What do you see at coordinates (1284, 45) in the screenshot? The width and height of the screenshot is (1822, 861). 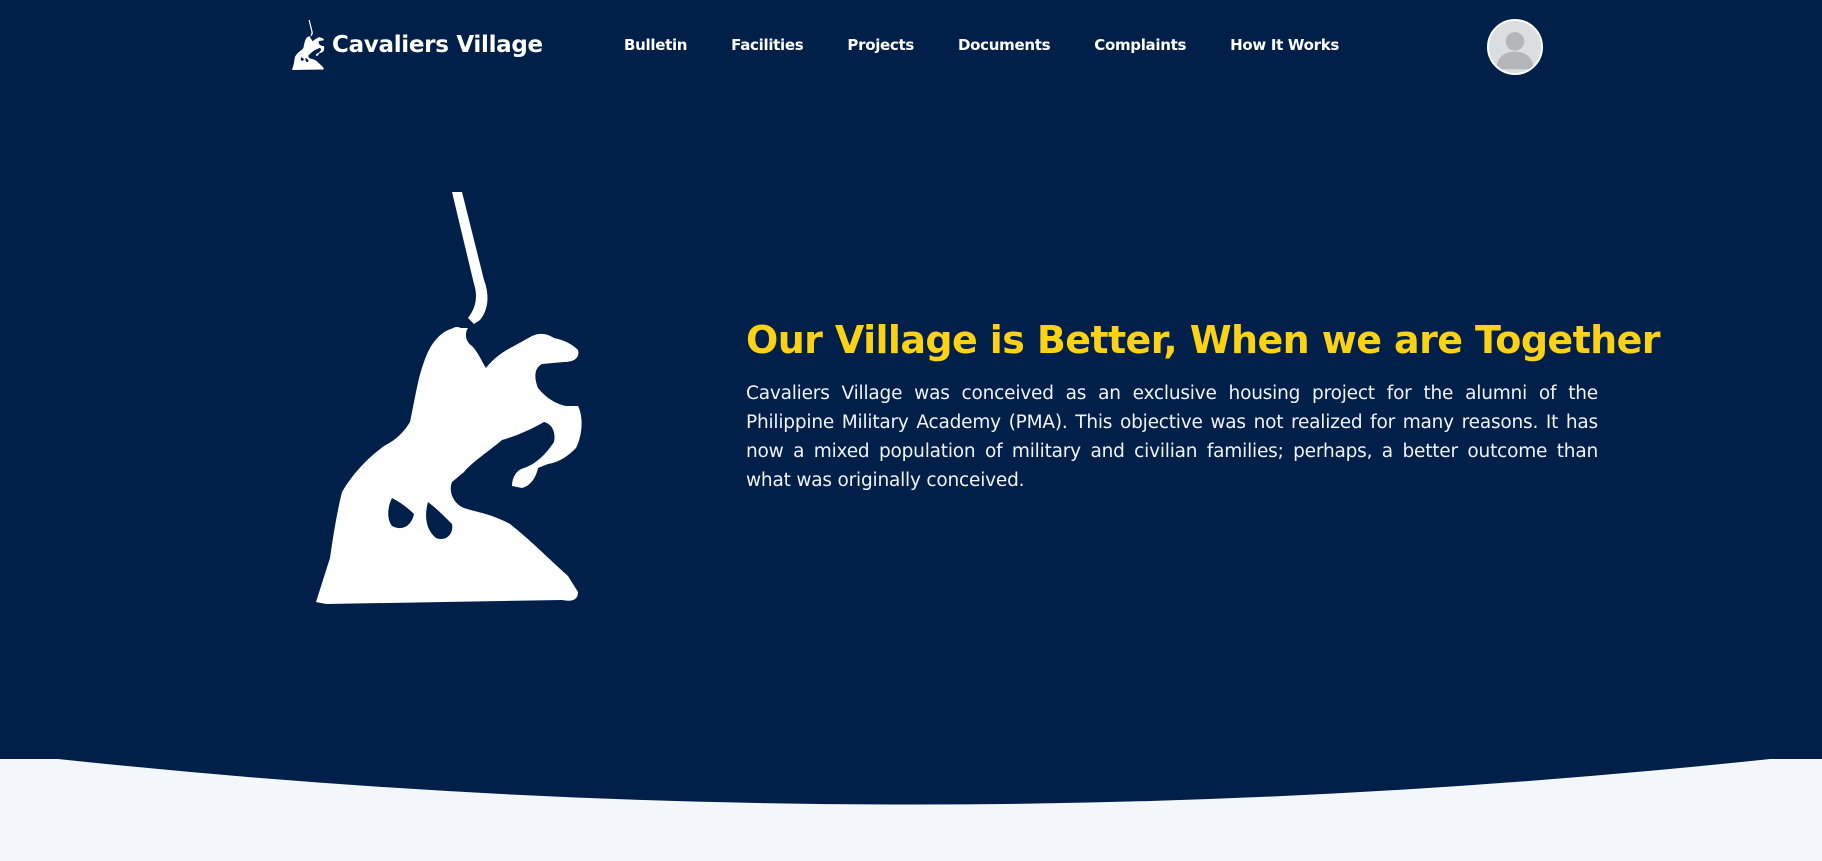 I see `nav-link-how-it-works: How It Works` at bounding box center [1284, 45].